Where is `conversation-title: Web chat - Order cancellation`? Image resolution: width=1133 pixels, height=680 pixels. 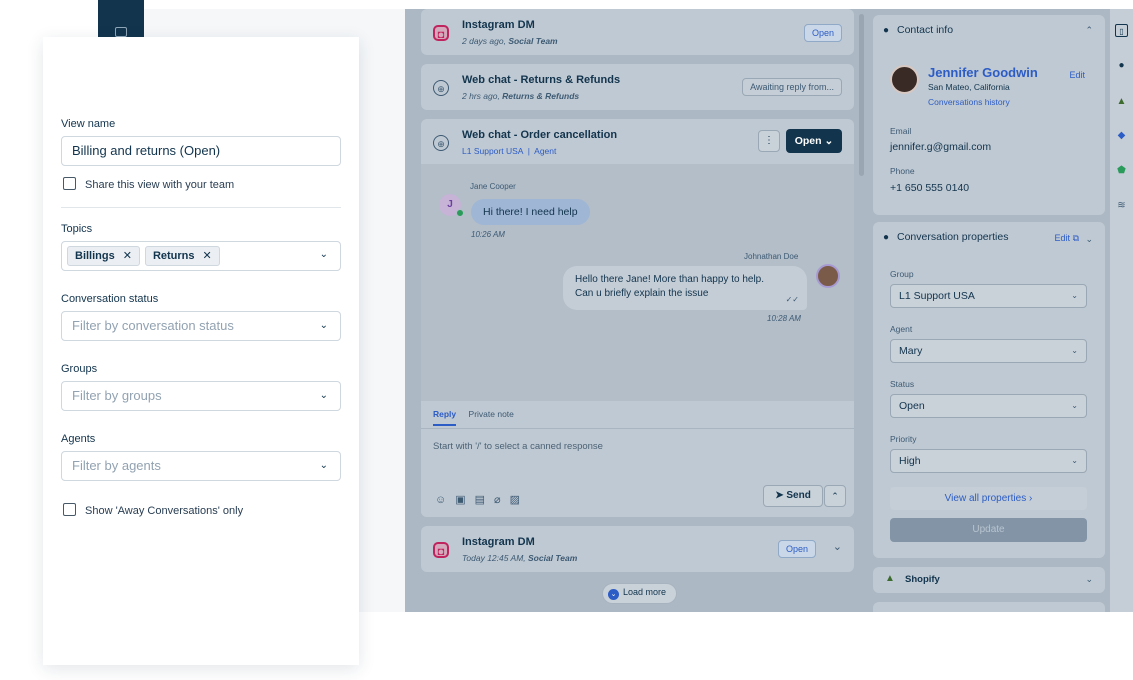 conversation-title: Web chat - Order cancellation is located at coordinates (540, 135).